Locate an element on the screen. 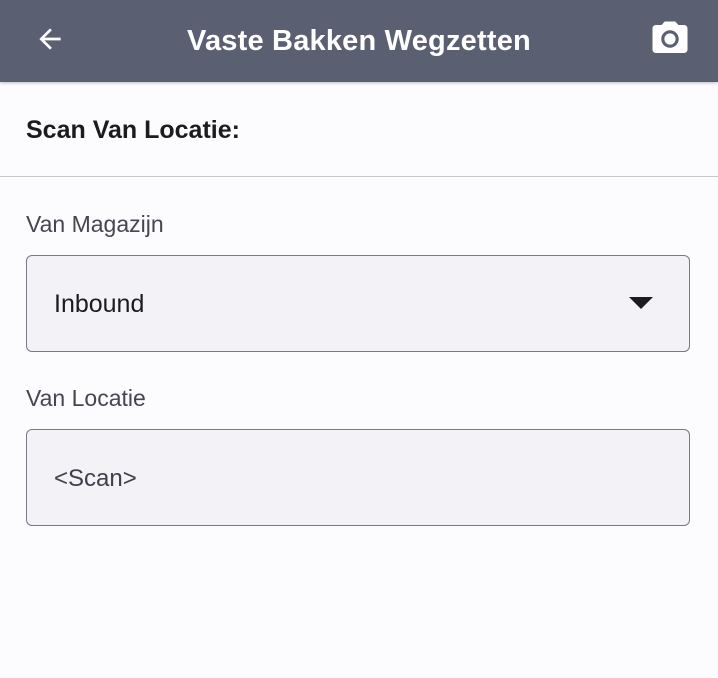  back-button is located at coordinates (50, 41).